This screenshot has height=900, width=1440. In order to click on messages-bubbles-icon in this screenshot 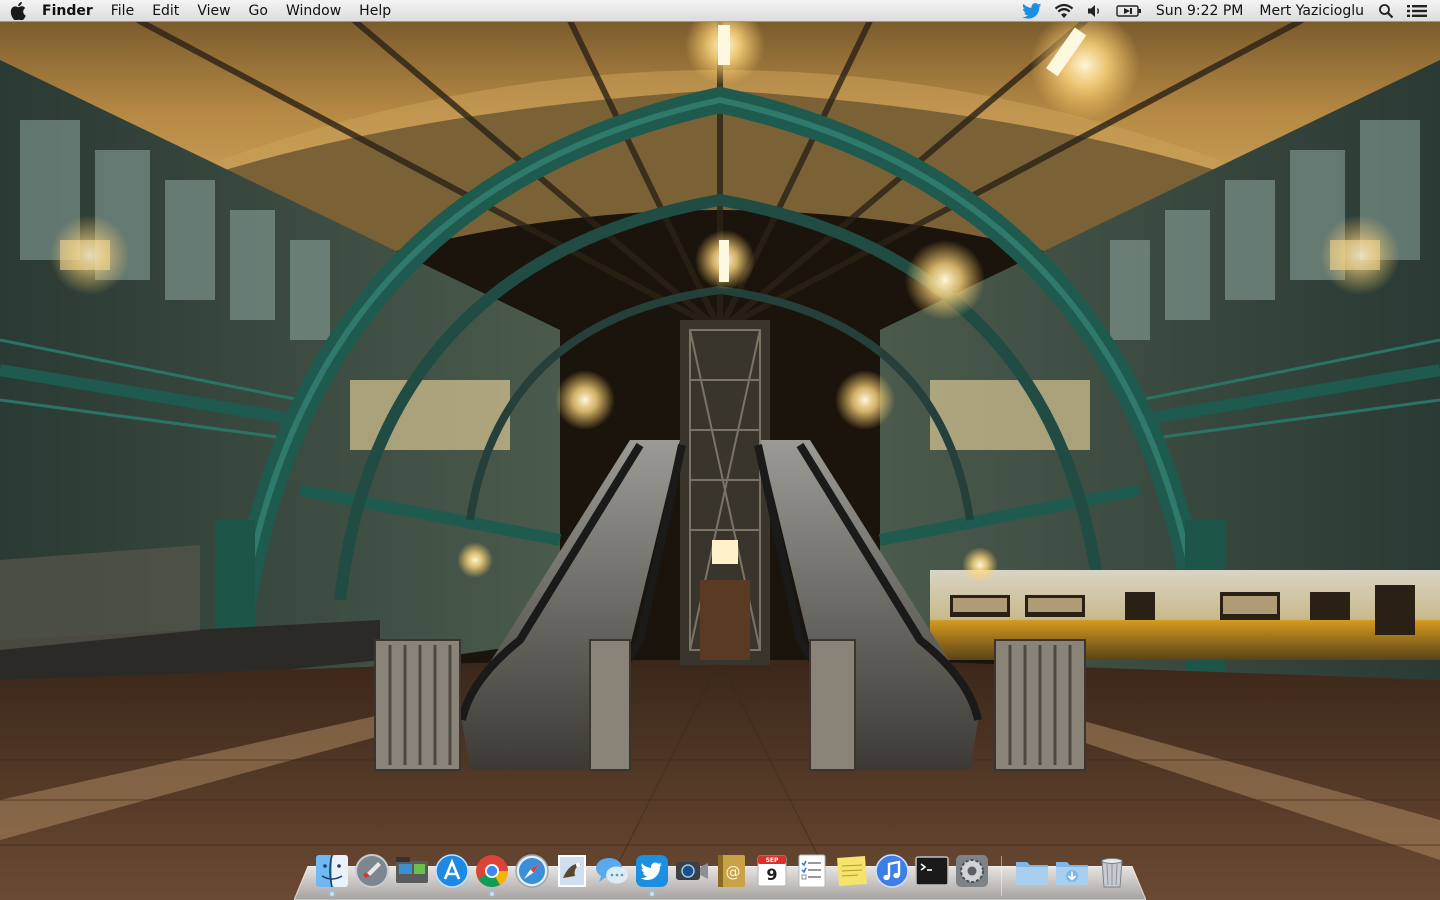, I will do `click(612, 871)`.